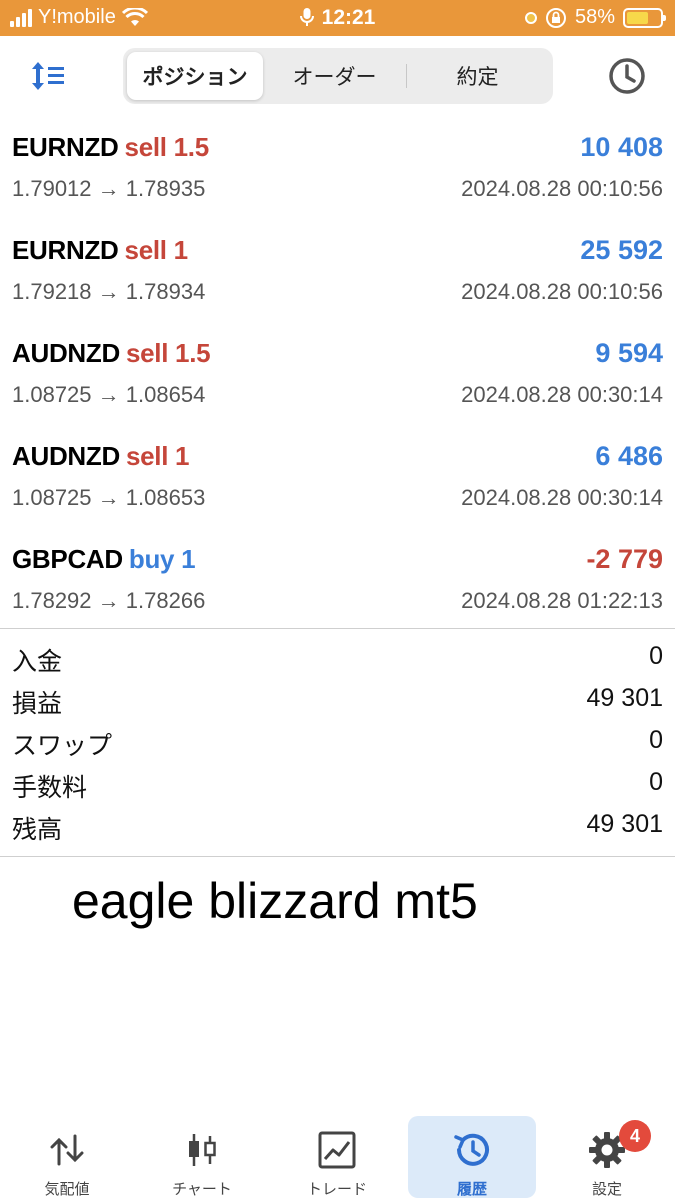 The height and width of the screenshot is (1200, 675). I want to click on nav-label: チャート, so click(202, 1189).